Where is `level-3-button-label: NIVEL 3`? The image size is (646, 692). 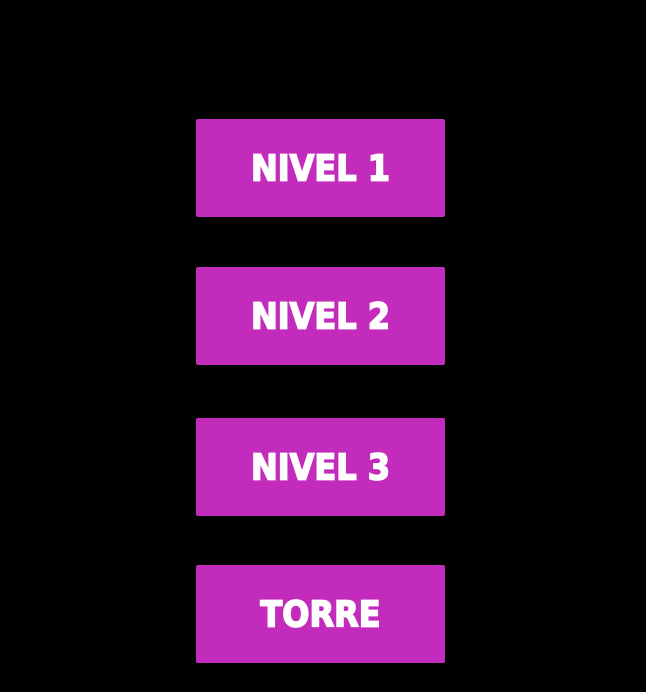
level-3-button-label: NIVEL 3 is located at coordinates (320, 467).